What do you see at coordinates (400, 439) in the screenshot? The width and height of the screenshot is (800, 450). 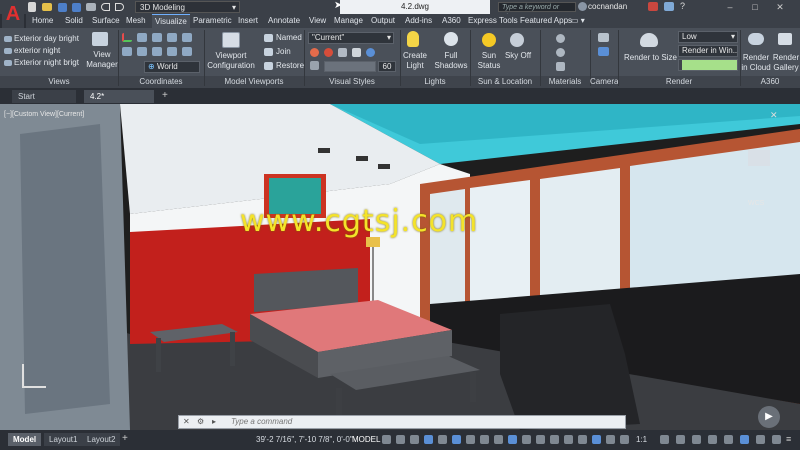 I see `snap-icon` at bounding box center [400, 439].